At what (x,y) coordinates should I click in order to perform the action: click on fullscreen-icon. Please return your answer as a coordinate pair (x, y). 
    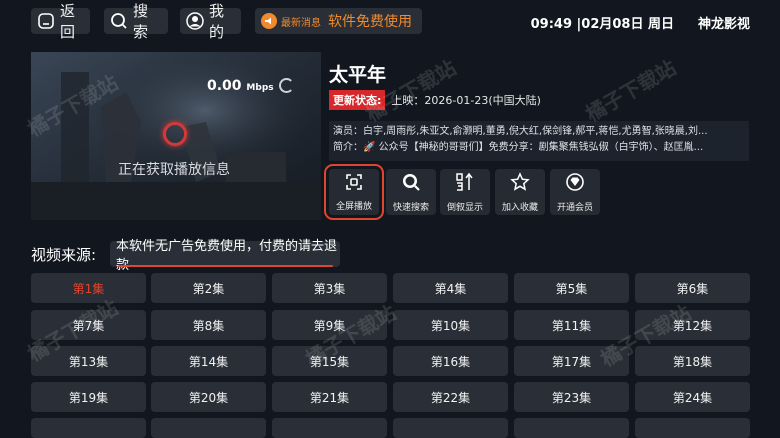
    Looking at the image, I should click on (354, 184).